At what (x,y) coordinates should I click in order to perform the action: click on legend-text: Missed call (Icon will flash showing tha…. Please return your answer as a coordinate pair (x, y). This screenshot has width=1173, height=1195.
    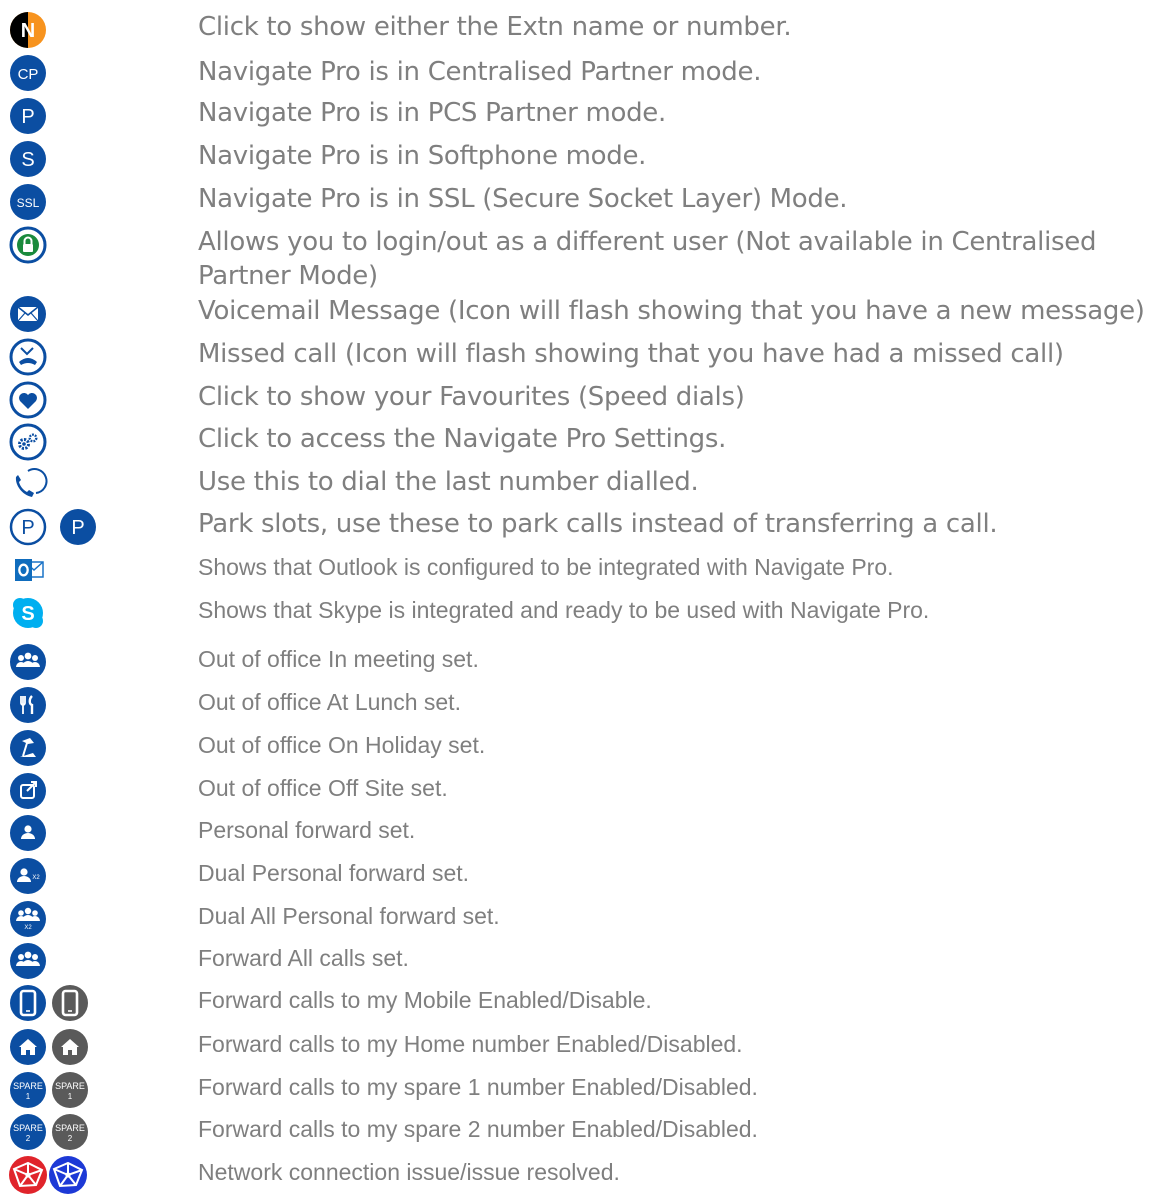
    Looking at the image, I should click on (631, 354).